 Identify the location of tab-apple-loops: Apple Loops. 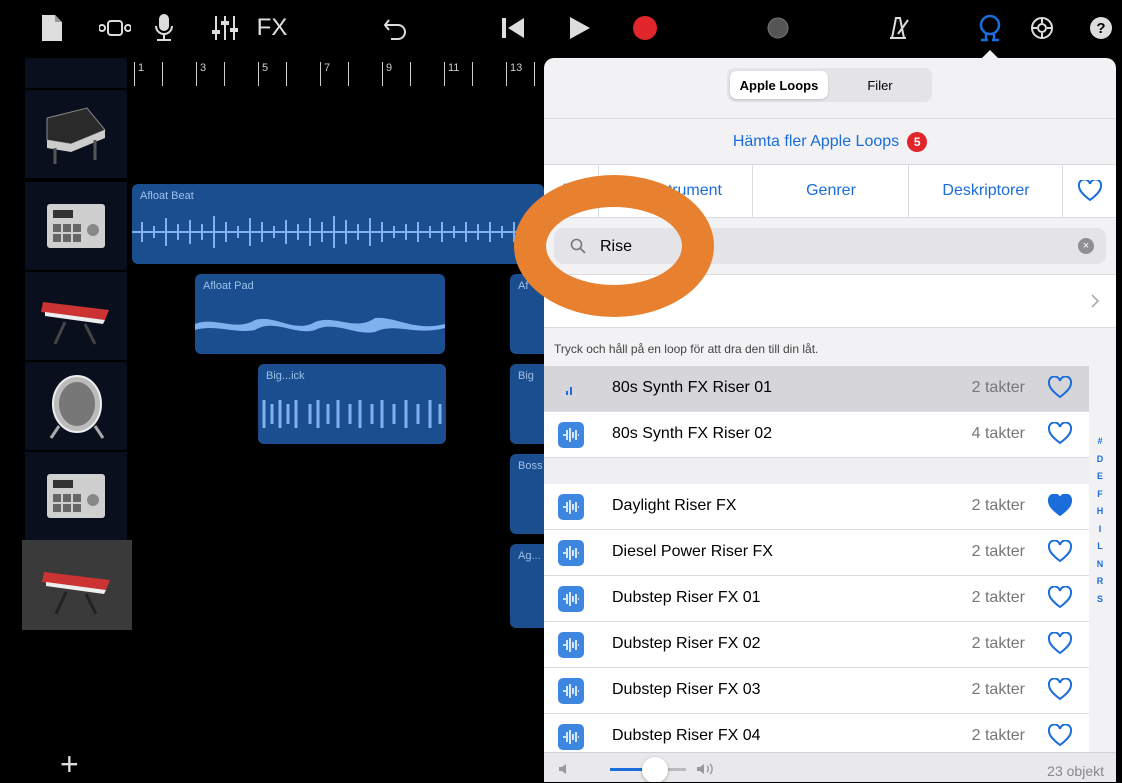
(779, 85).